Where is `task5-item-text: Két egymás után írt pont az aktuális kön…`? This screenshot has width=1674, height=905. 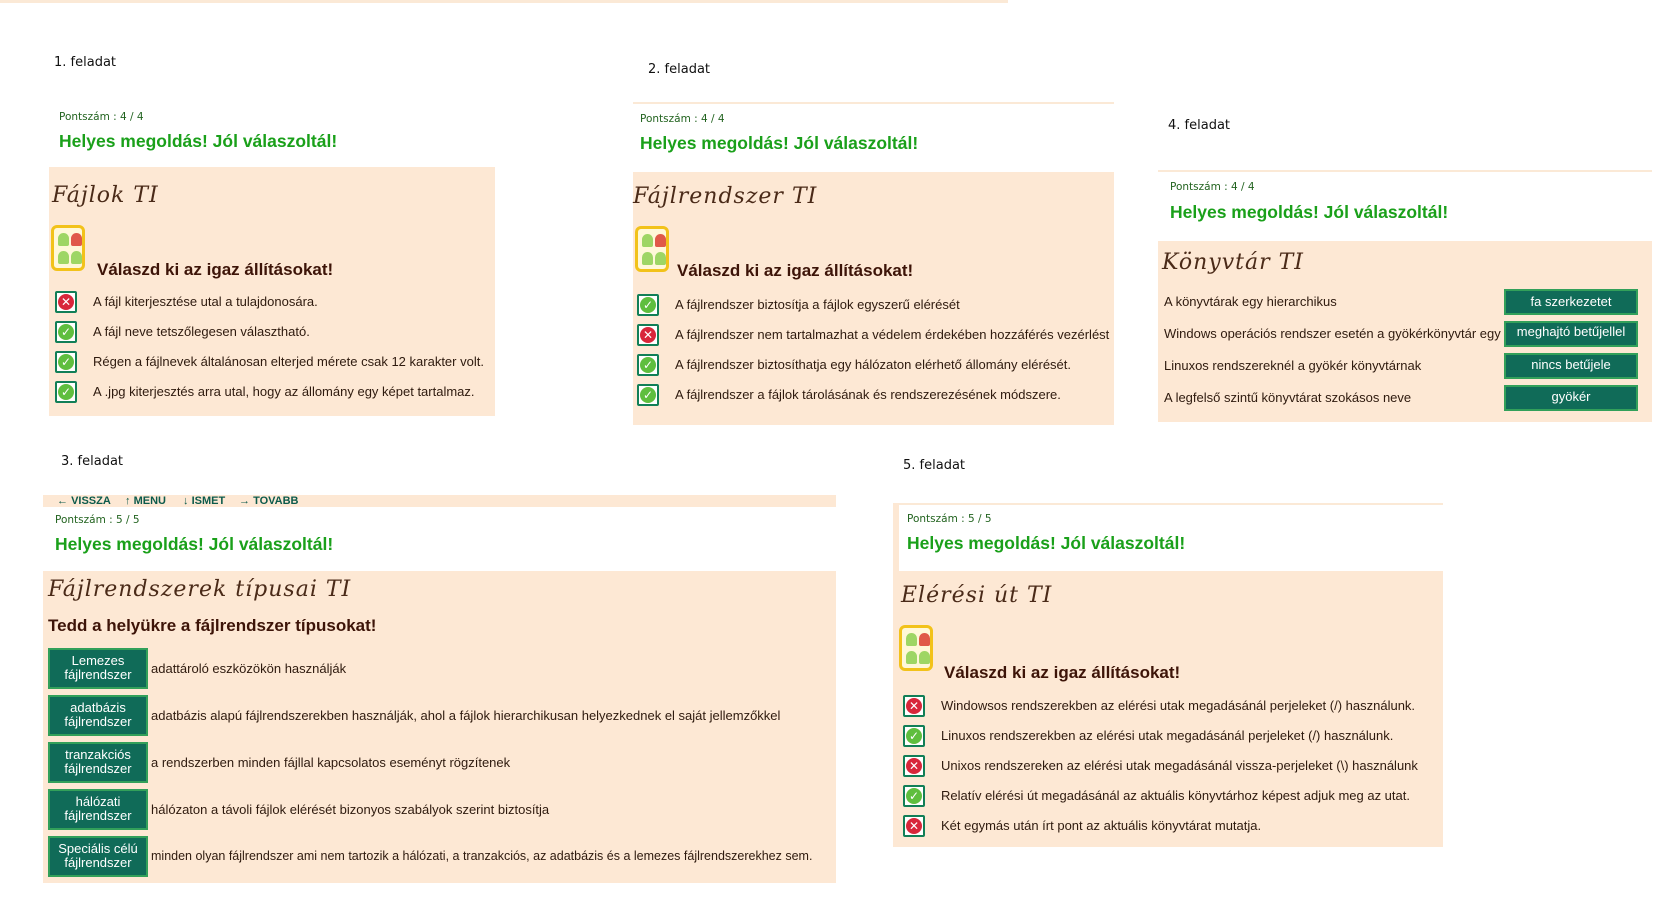
task5-item-text: Két egymás után írt pont az aktuális kön… is located at coordinates (1101, 825).